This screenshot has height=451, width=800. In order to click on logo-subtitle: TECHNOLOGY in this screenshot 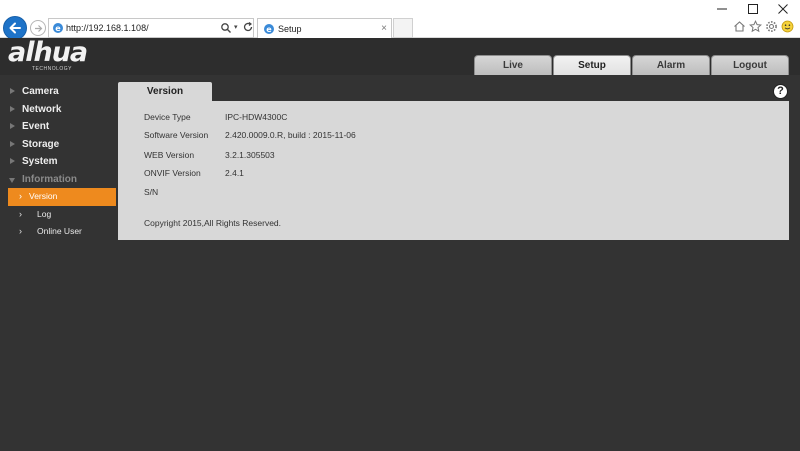, I will do `click(52, 69)`.